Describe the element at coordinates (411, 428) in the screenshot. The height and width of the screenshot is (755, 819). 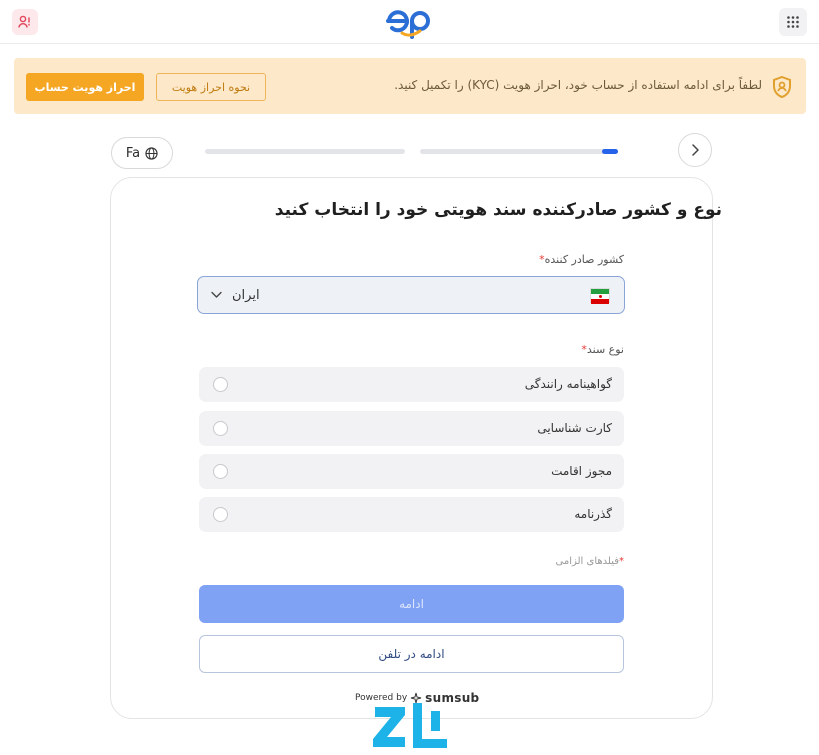
I see `option-id-card: کارت شناسایی` at that location.